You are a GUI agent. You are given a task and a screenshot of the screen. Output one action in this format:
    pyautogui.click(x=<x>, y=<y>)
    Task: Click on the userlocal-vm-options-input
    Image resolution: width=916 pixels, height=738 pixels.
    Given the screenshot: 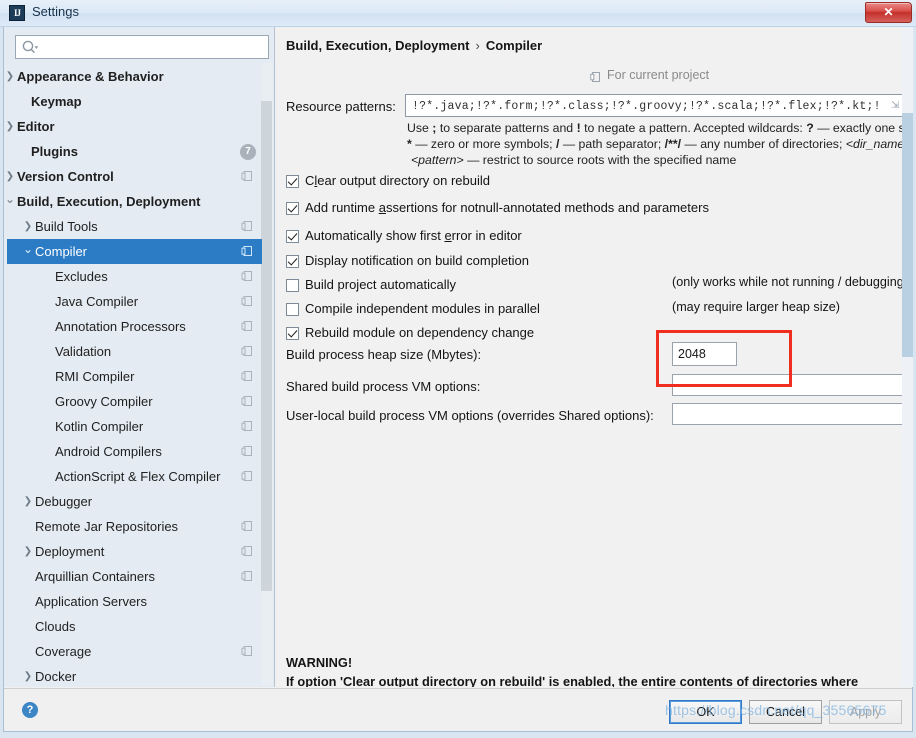 What is the action you would take?
    pyautogui.click(x=791, y=414)
    